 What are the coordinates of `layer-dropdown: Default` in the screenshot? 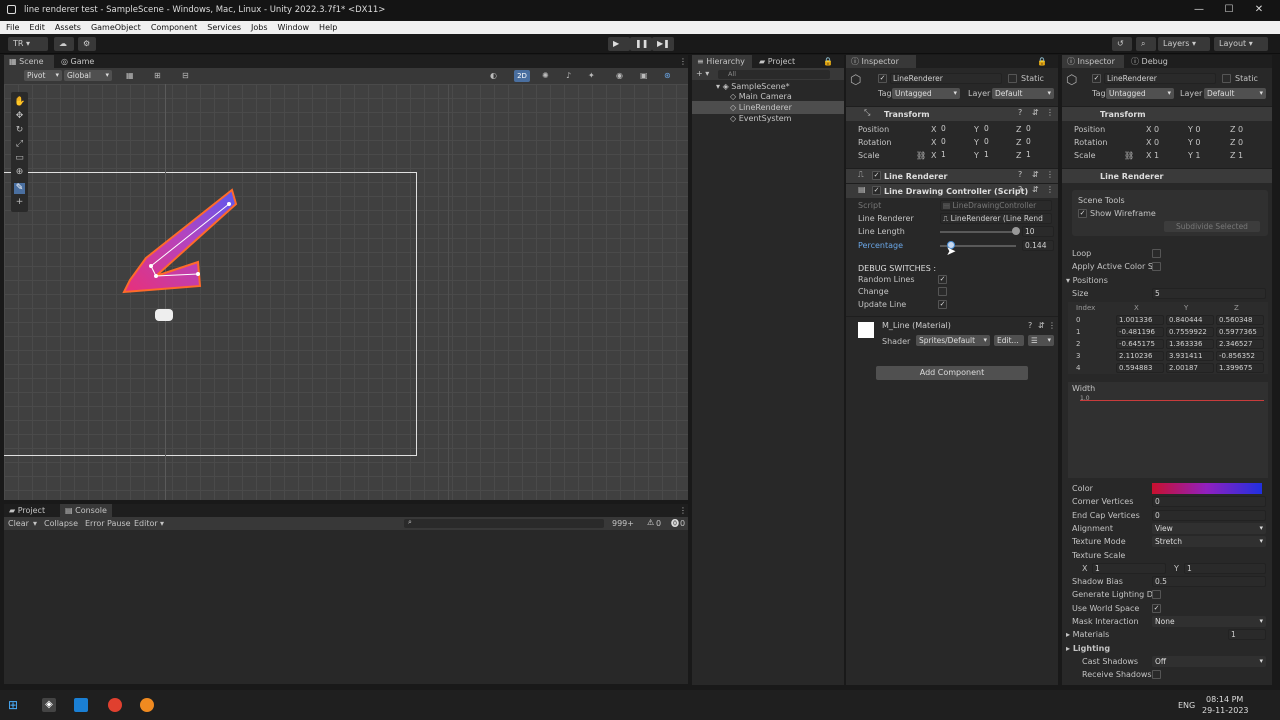 It's located at (1023, 93).